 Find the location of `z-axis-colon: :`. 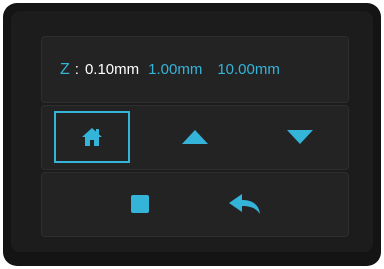

z-axis-colon: : is located at coordinates (76, 69).